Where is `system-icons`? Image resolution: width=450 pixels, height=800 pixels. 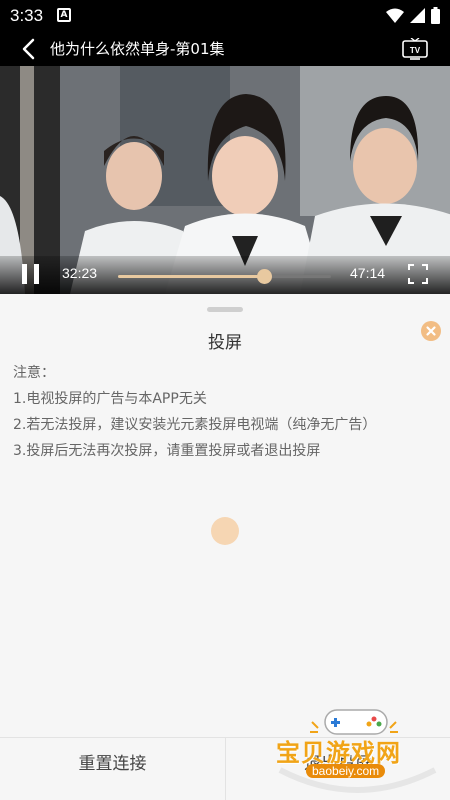
system-icons is located at coordinates (413, 15).